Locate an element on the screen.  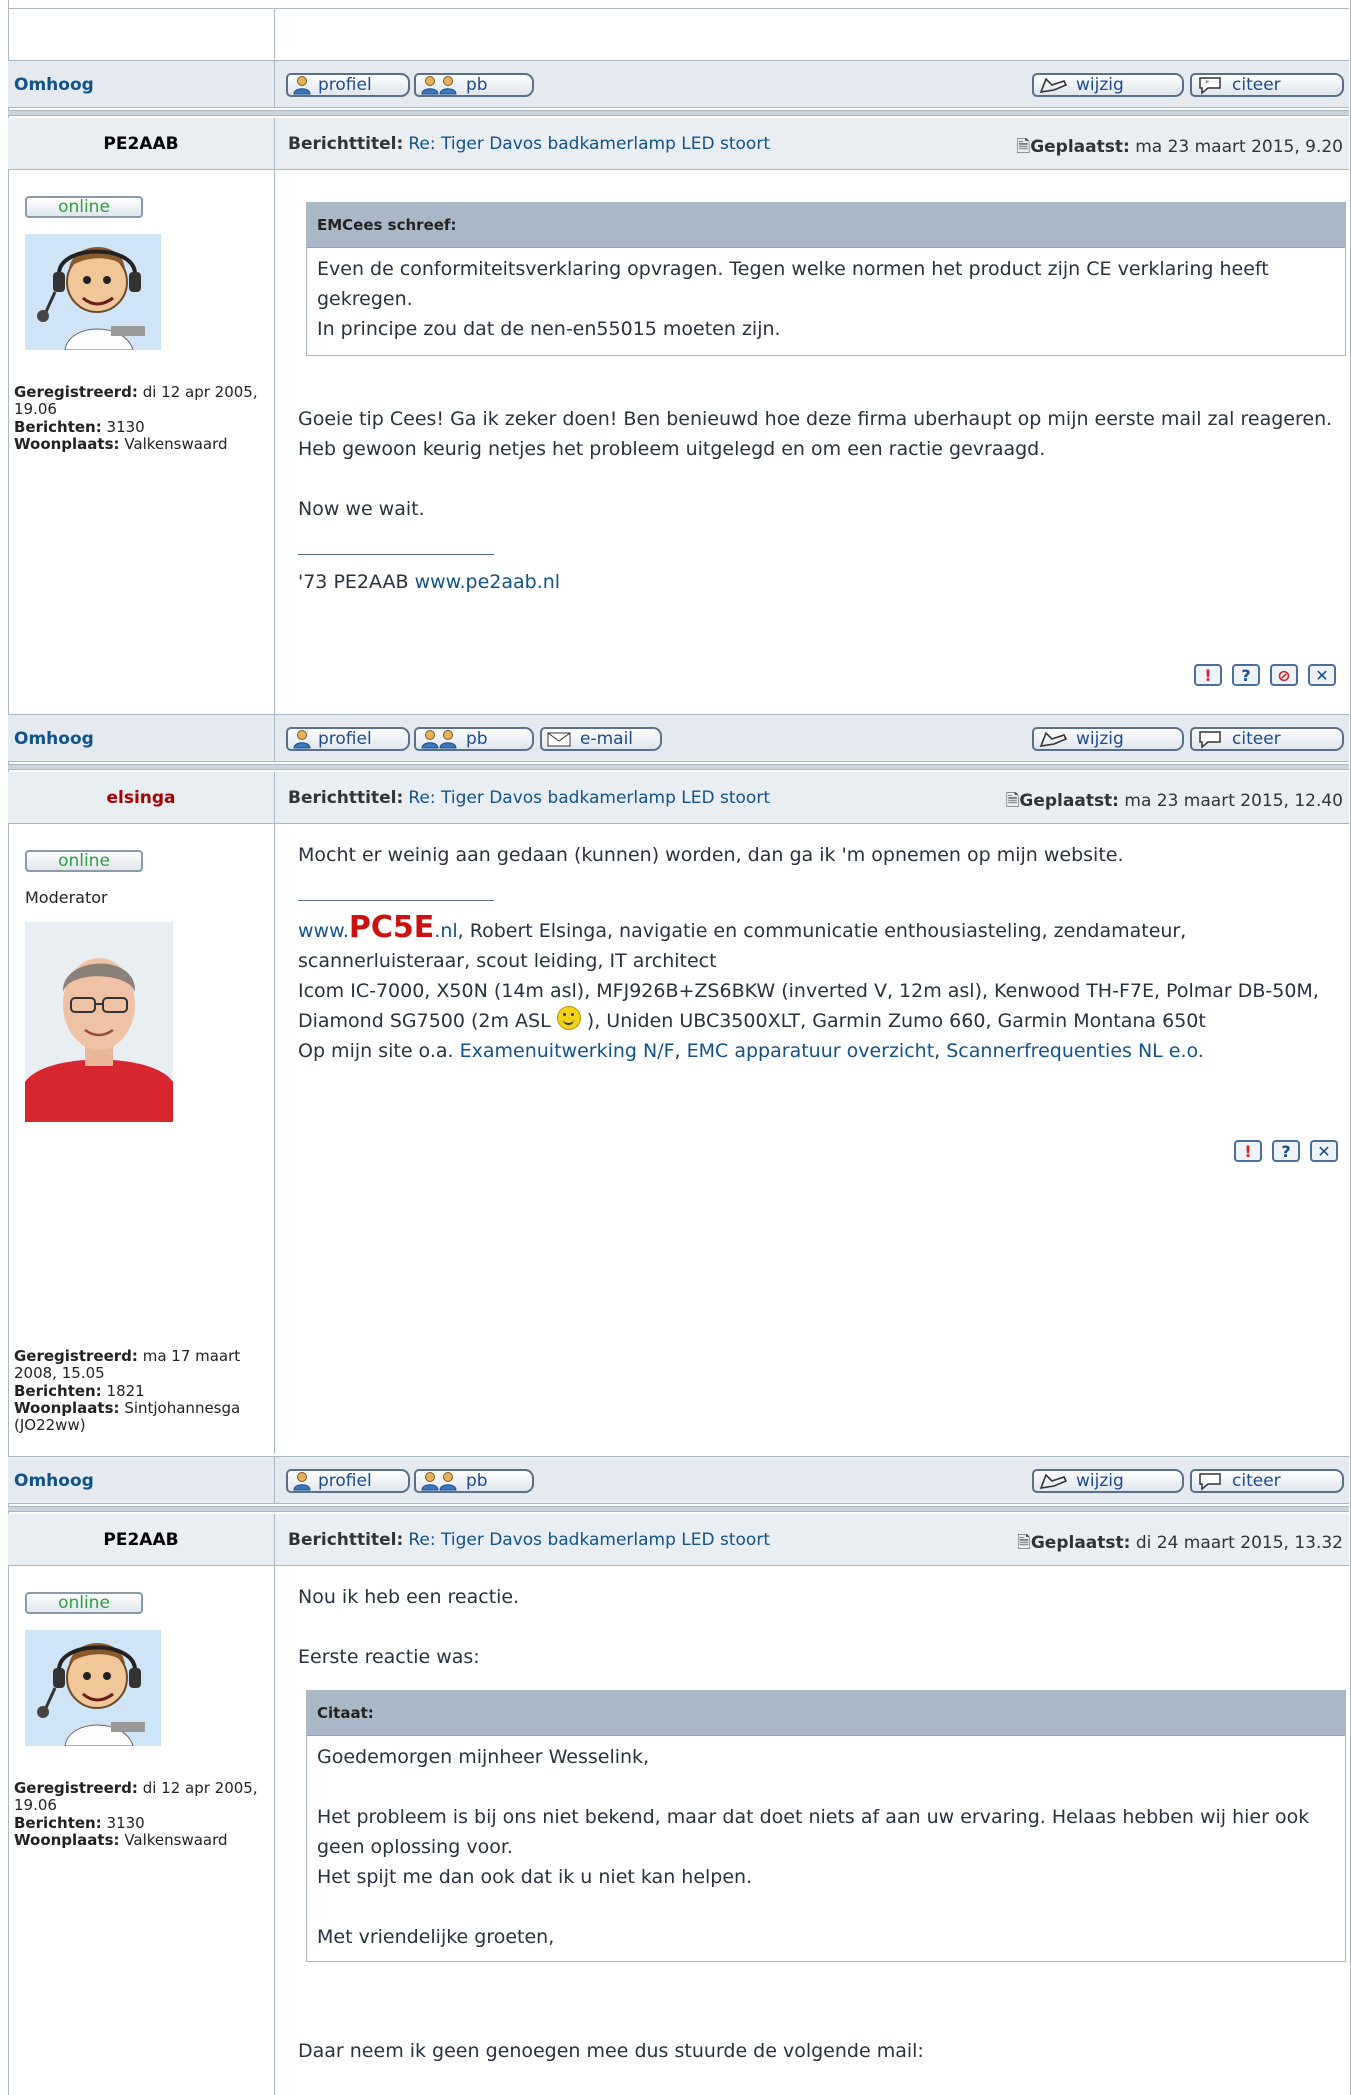
profile-button-label: profiel is located at coordinates (345, 85).